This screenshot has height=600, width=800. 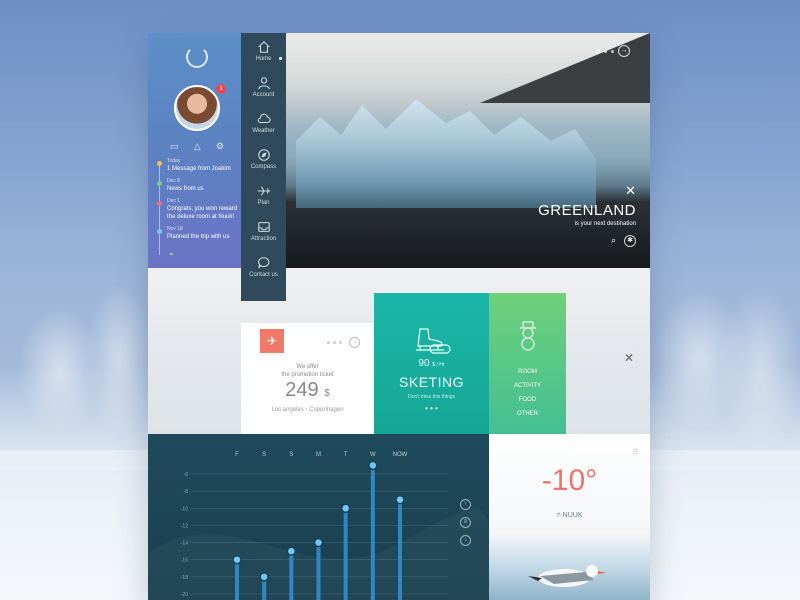 I want to click on chart-svg: -6 -8 -10 -12 -14 -16 -18 -20 F S S M T W NOW, so click(x=318, y=526).